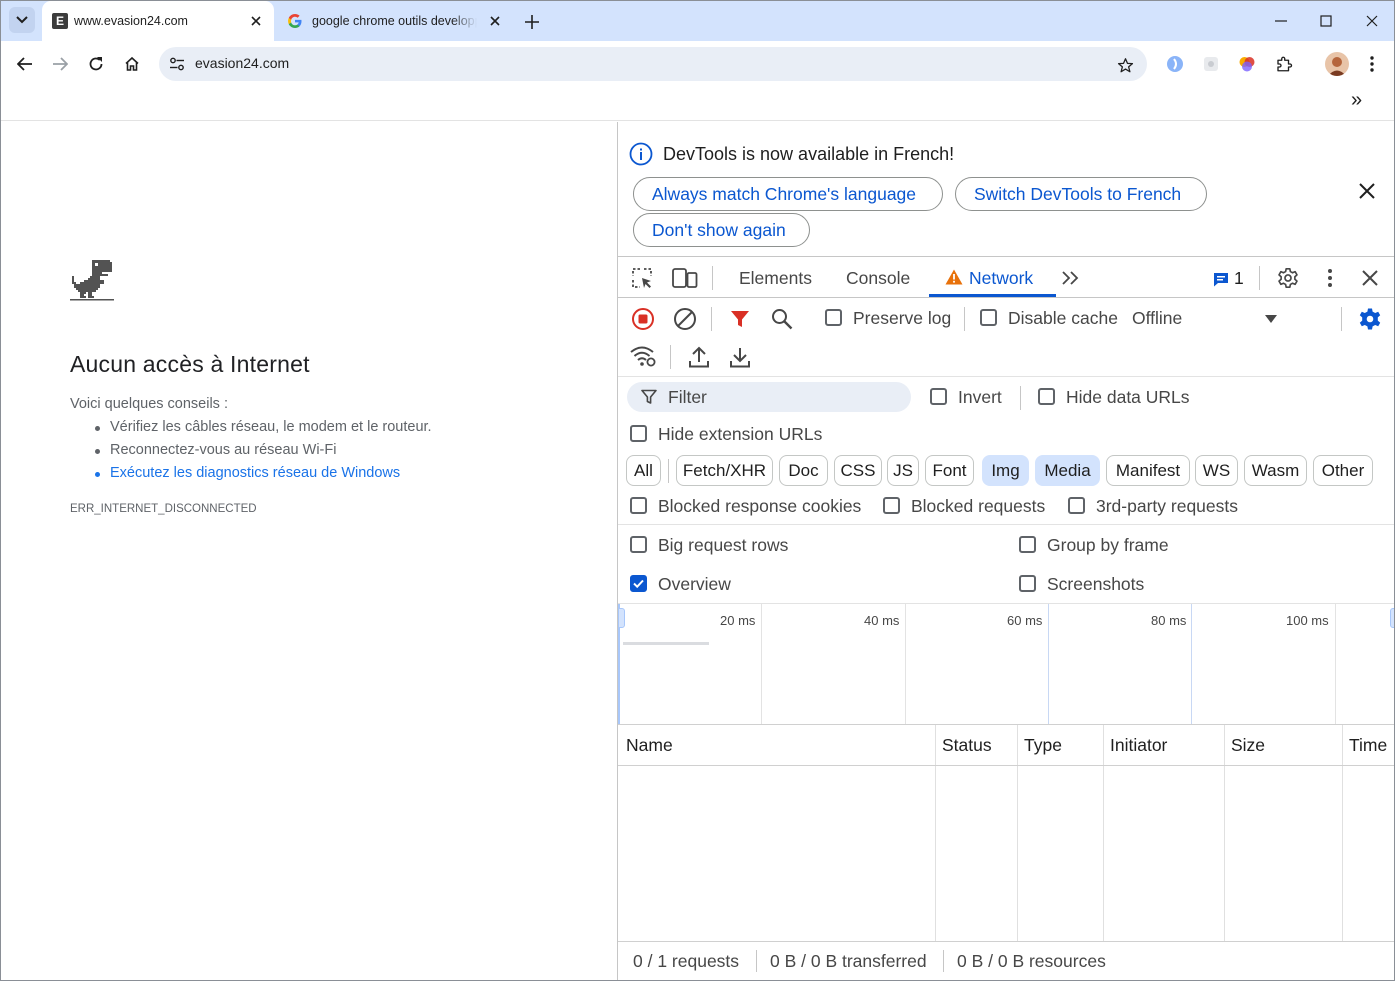  I want to click on extensions-puzzle-icon, so click(1284, 64).